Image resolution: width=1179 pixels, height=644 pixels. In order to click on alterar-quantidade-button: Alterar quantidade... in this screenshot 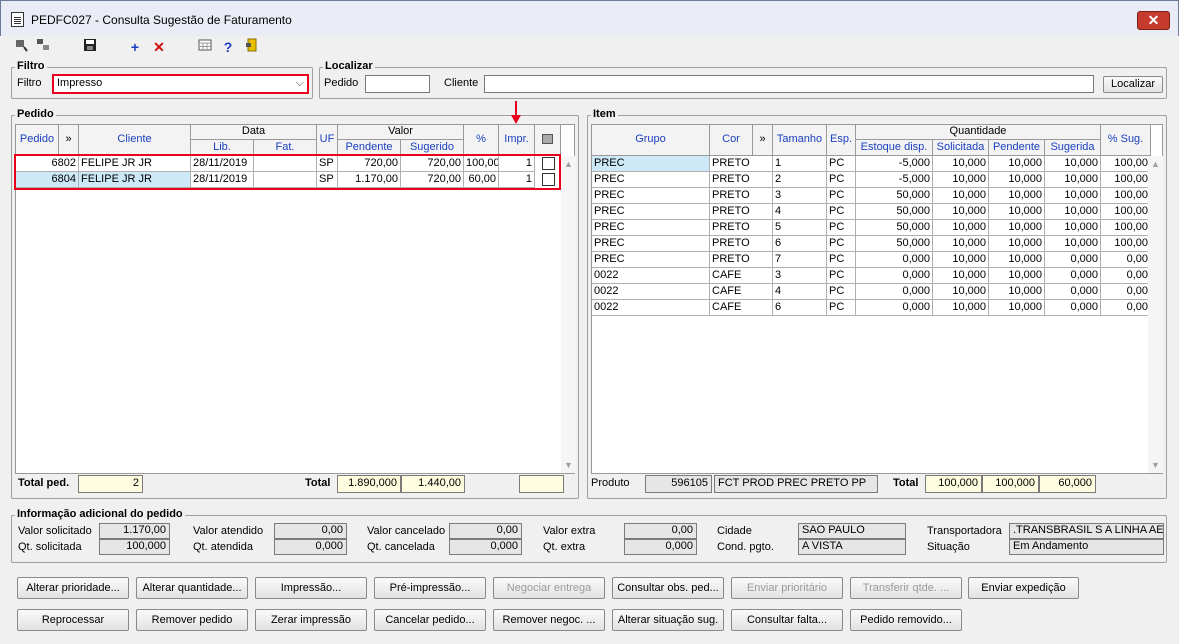, I will do `click(192, 588)`.